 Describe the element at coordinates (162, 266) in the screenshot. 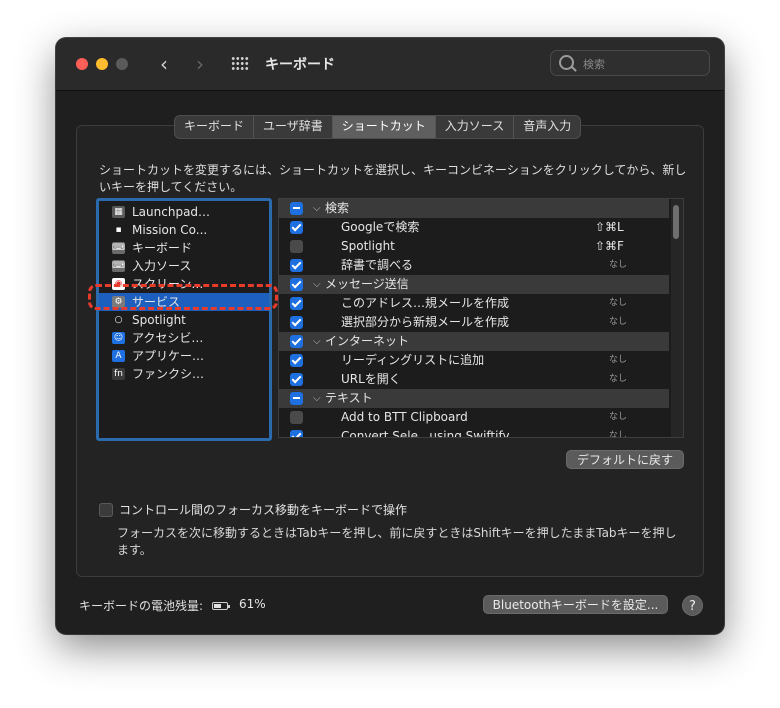

I see `category-label: 入力ソース` at that location.